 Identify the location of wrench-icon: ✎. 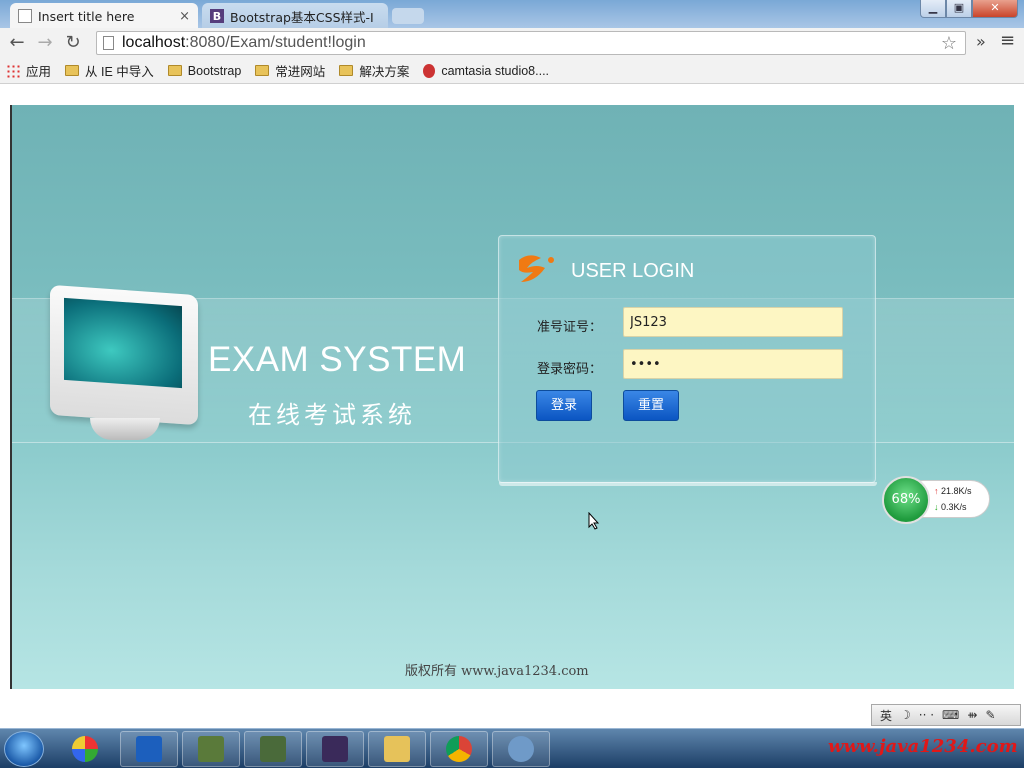
(990, 715).